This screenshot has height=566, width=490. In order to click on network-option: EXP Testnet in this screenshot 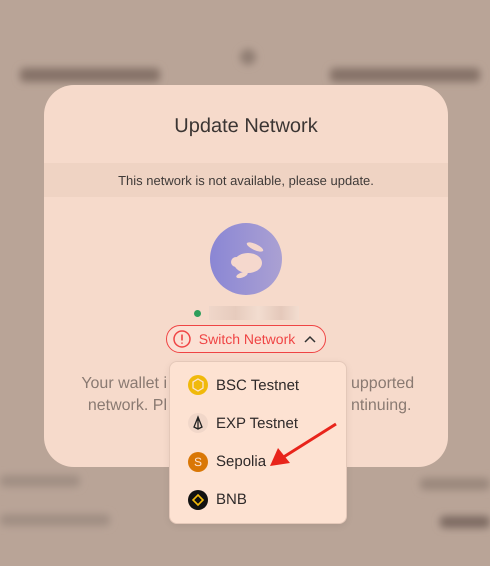, I will do `click(258, 423)`.